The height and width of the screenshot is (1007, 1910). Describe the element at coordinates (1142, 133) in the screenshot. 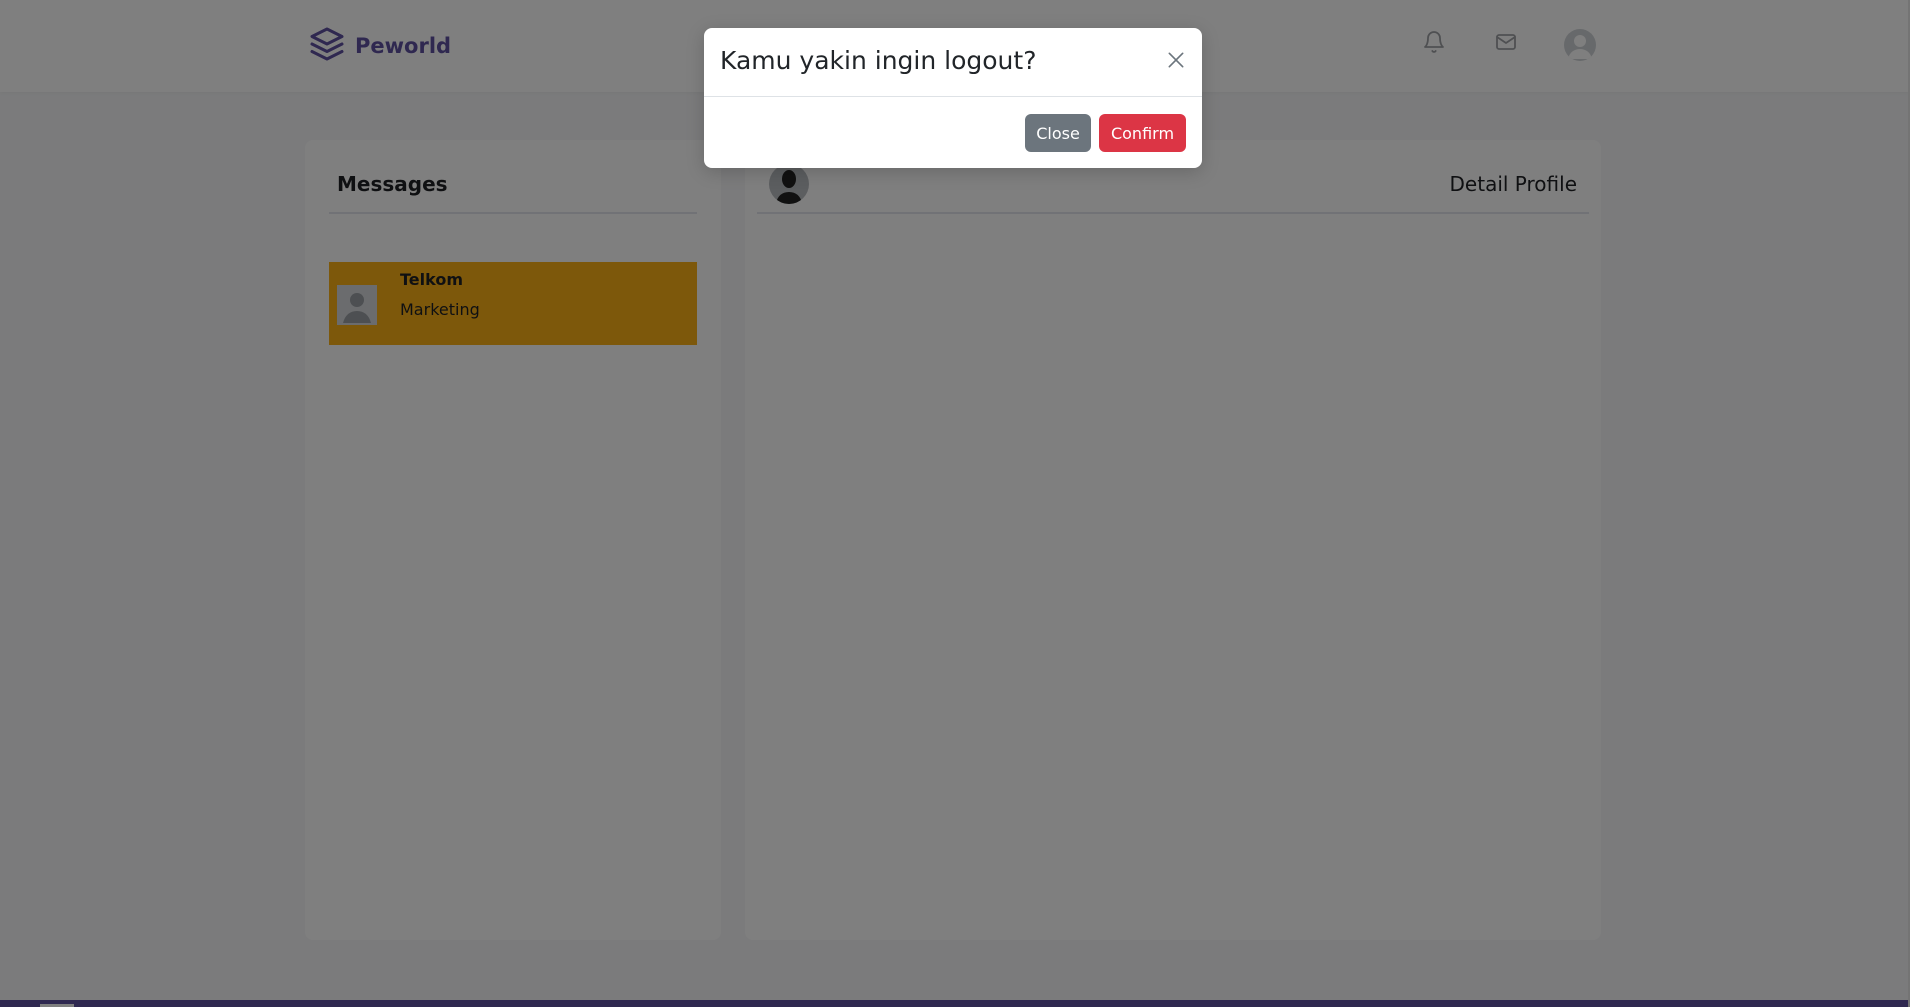

I see `confirm-button: Confirm` at that location.